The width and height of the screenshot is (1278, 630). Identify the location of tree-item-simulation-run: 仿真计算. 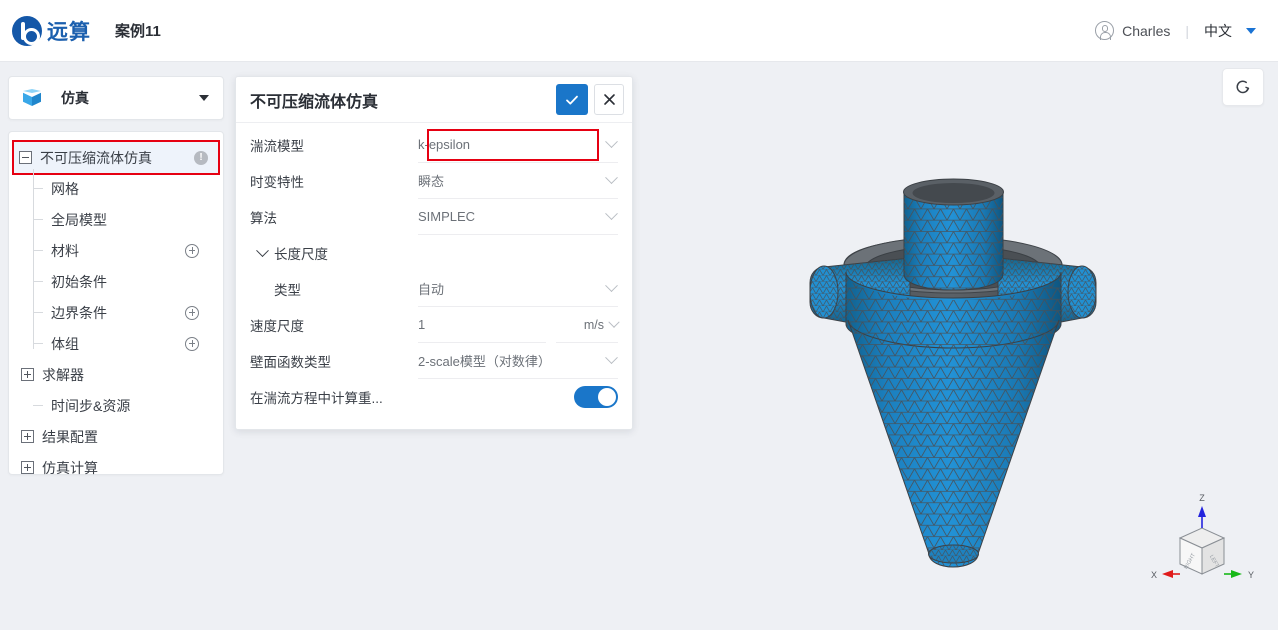
(122, 467).